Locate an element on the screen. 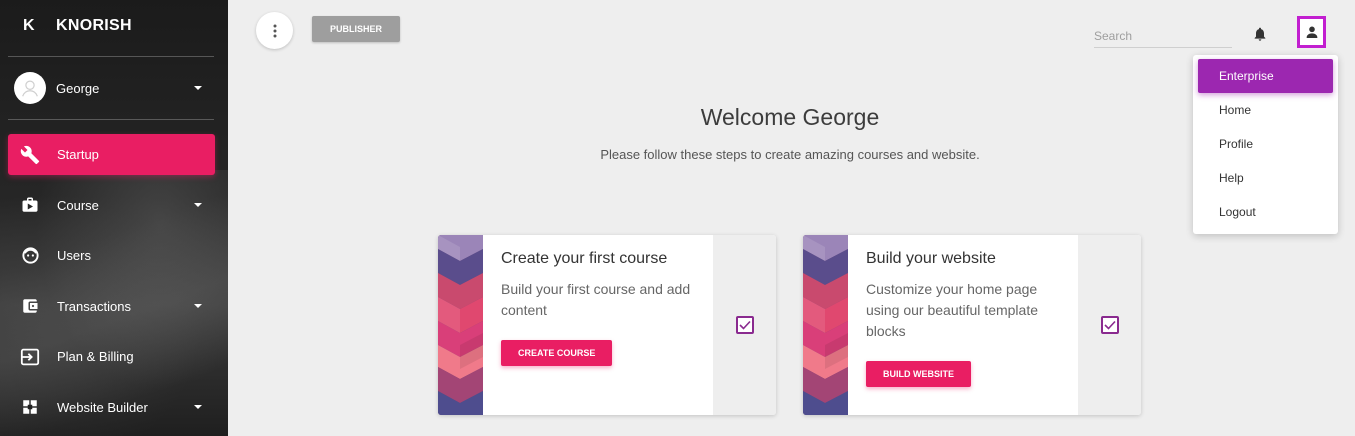 The width and height of the screenshot is (1355, 436). user-name: George is located at coordinates (78, 88).